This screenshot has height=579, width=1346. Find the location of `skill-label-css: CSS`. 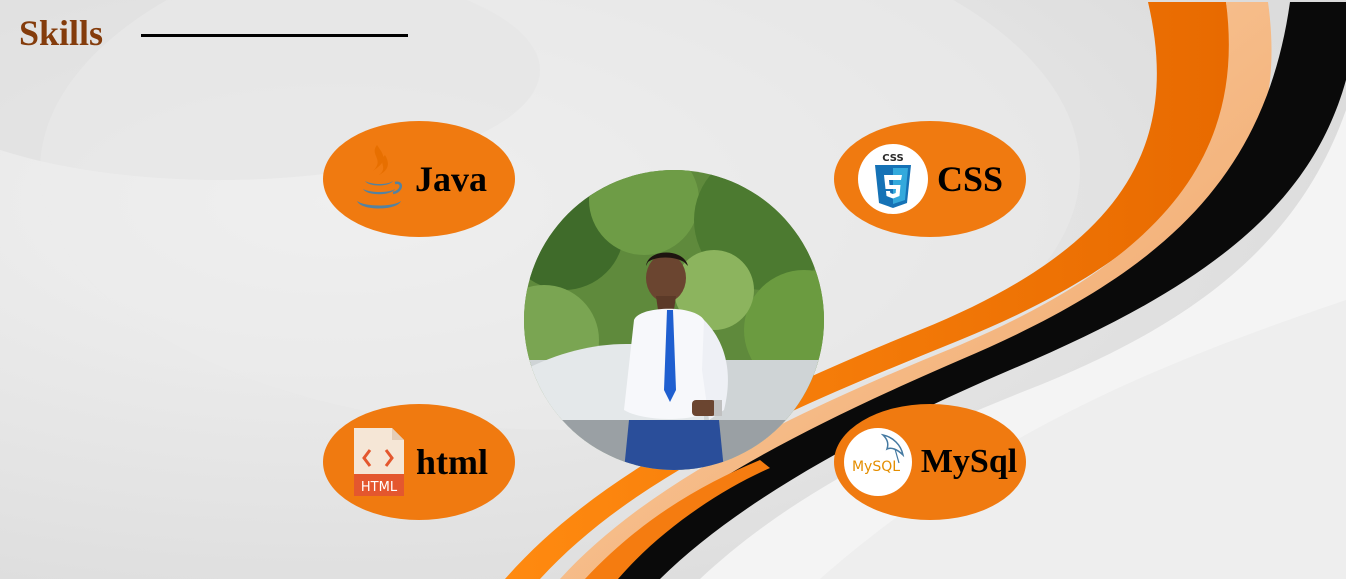

skill-label-css: CSS is located at coordinates (970, 179).